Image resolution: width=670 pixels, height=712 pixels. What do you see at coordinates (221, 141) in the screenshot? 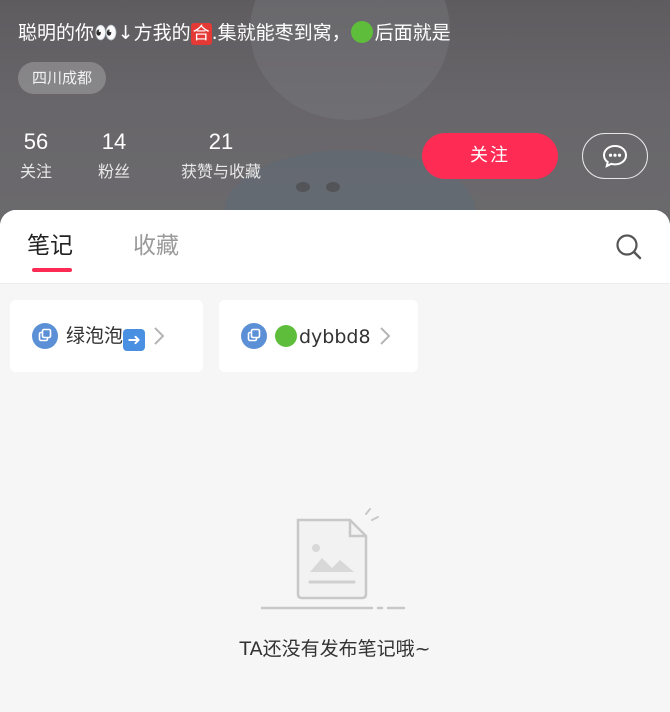
I see `stat-value: 21` at bounding box center [221, 141].